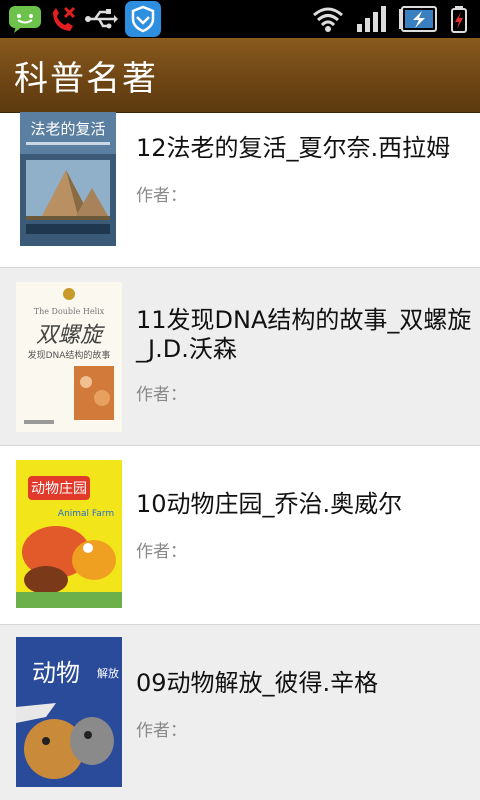  What do you see at coordinates (101, 19) in the screenshot?
I see `usb-icon` at bounding box center [101, 19].